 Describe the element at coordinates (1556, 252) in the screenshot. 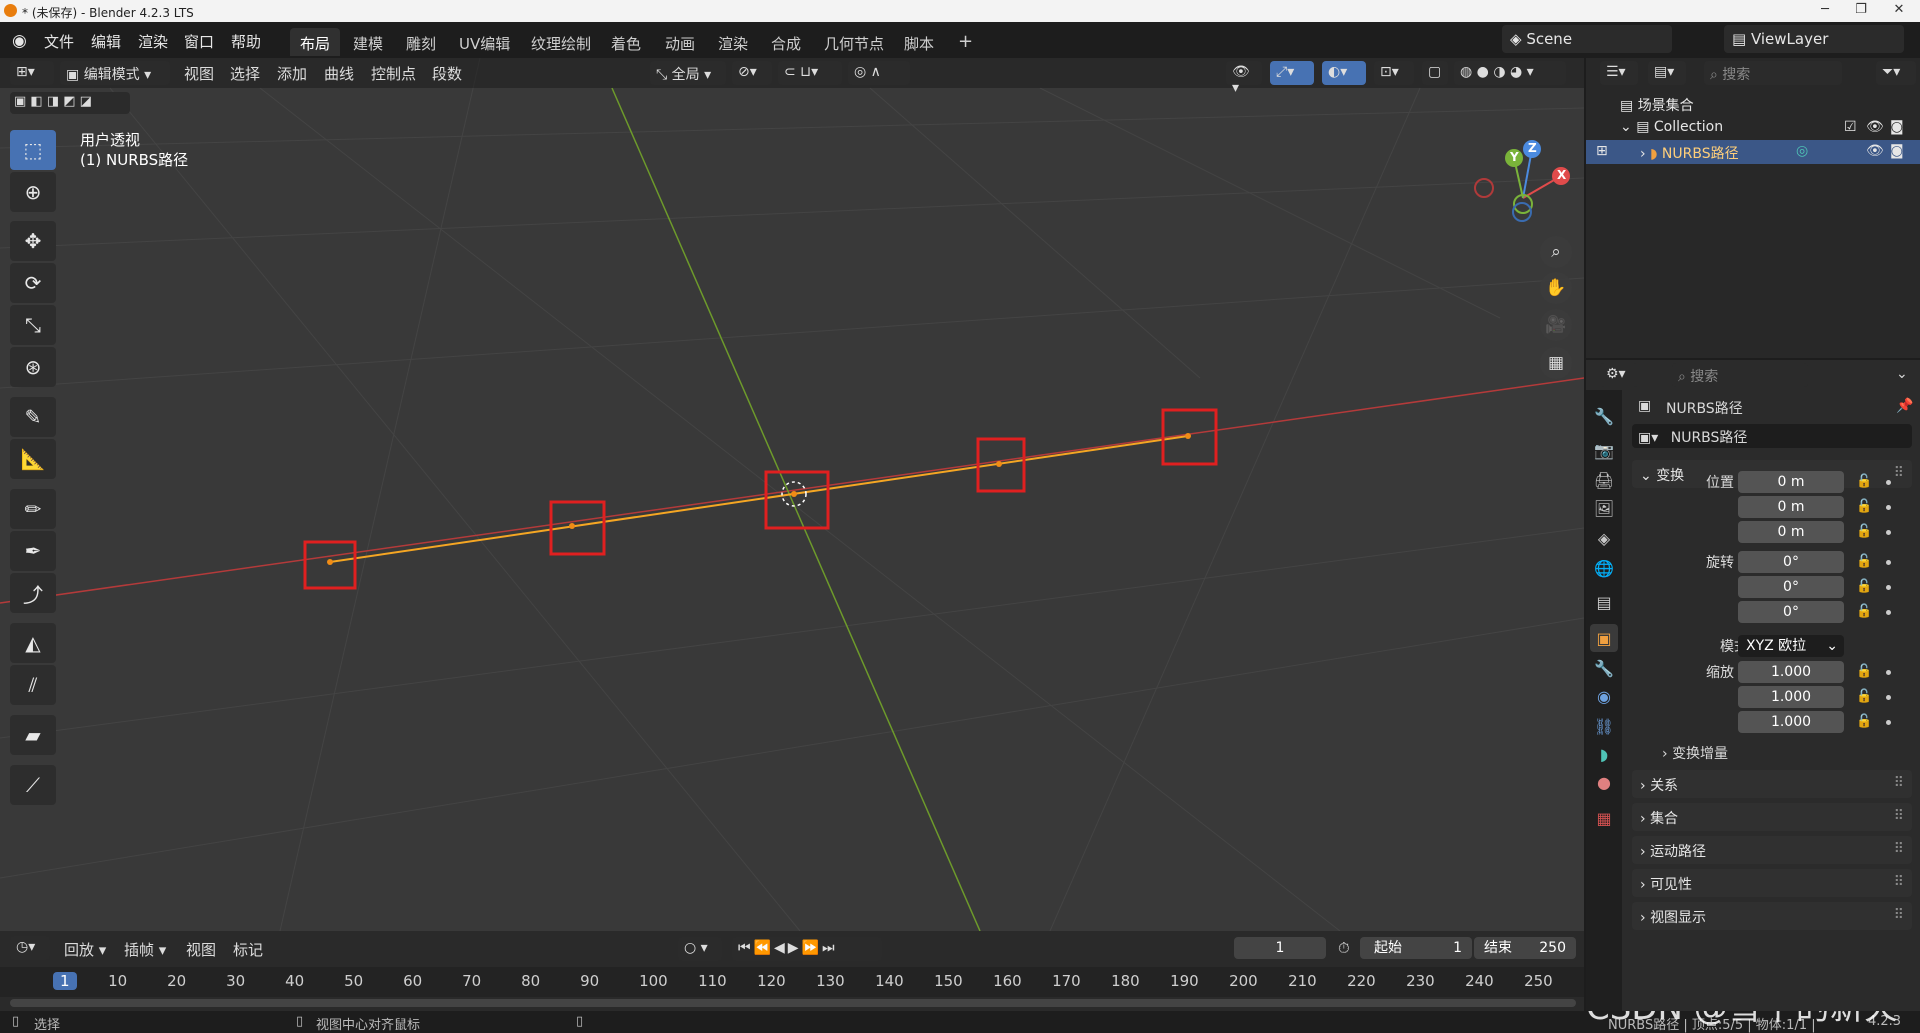

I see `zoom-icon: ⌕` at that location.